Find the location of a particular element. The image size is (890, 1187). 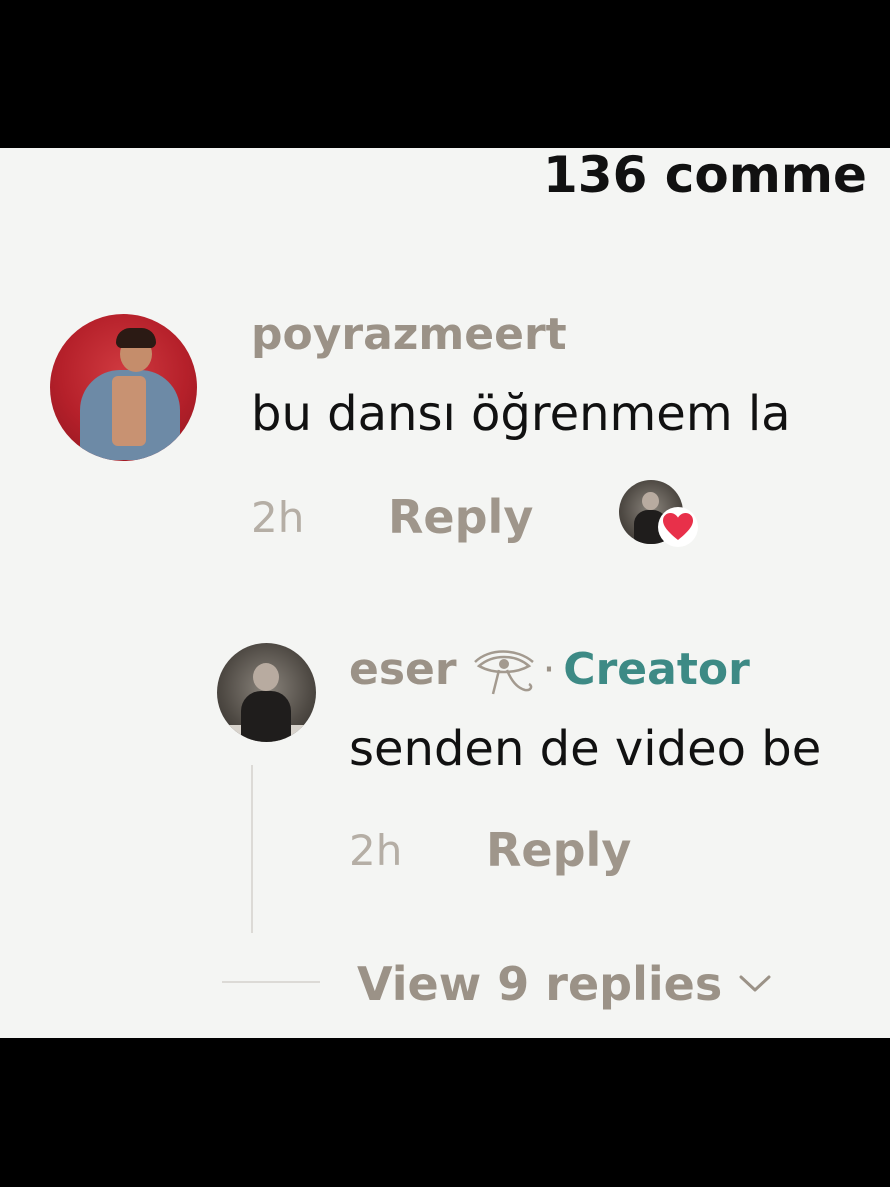

thread-connector-line is located at coordinates (252, 849).